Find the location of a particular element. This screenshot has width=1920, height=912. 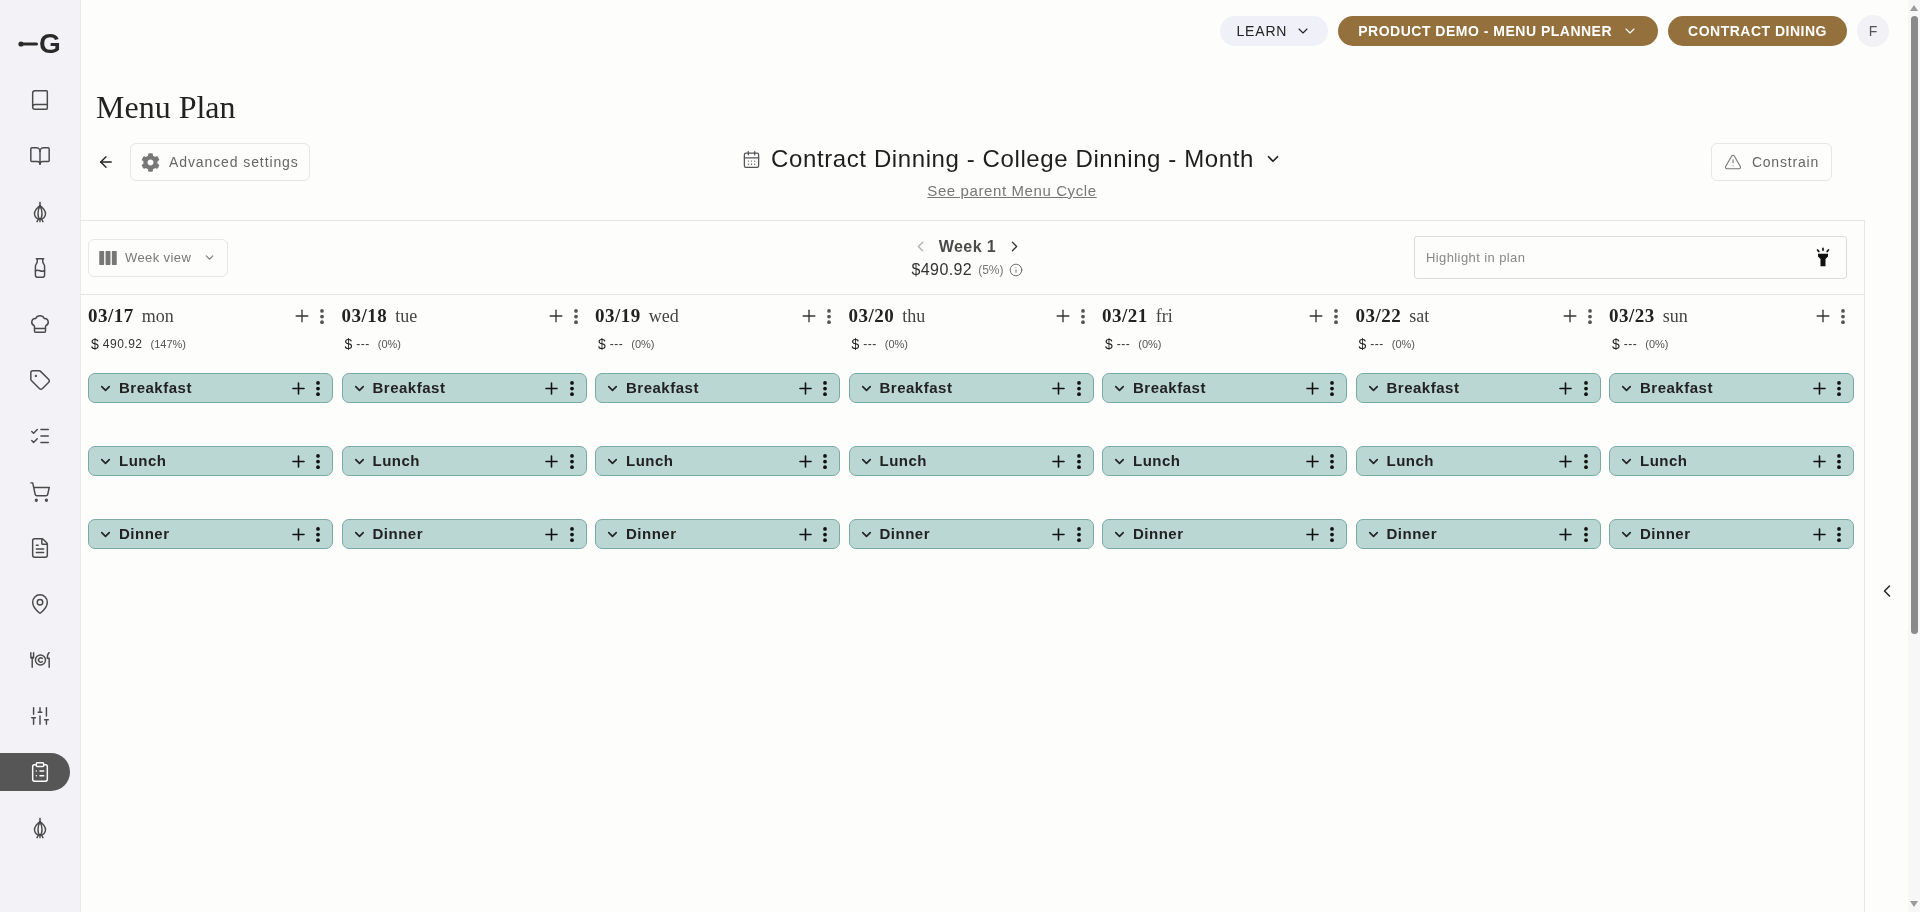

day-date: 03/22 is located at coordinates (1378, 315).